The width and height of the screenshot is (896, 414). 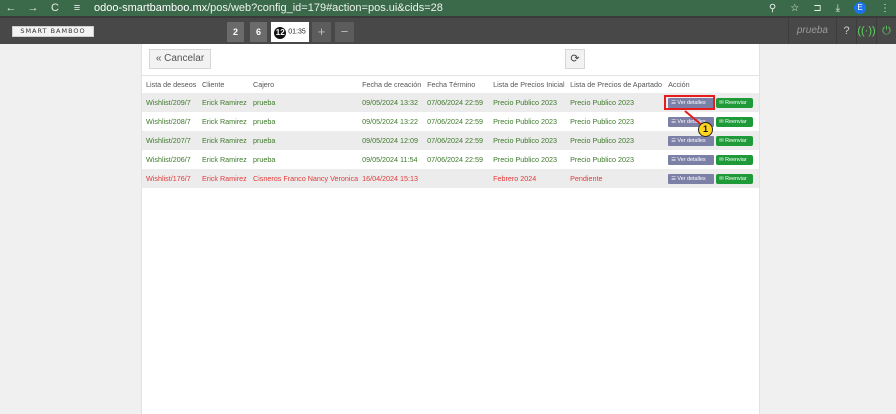 What do you see at coordinates (390, 121) in the screenshot?
I see `cell-created: 09/05/2024 13:22` at bounding box center [390, 121].